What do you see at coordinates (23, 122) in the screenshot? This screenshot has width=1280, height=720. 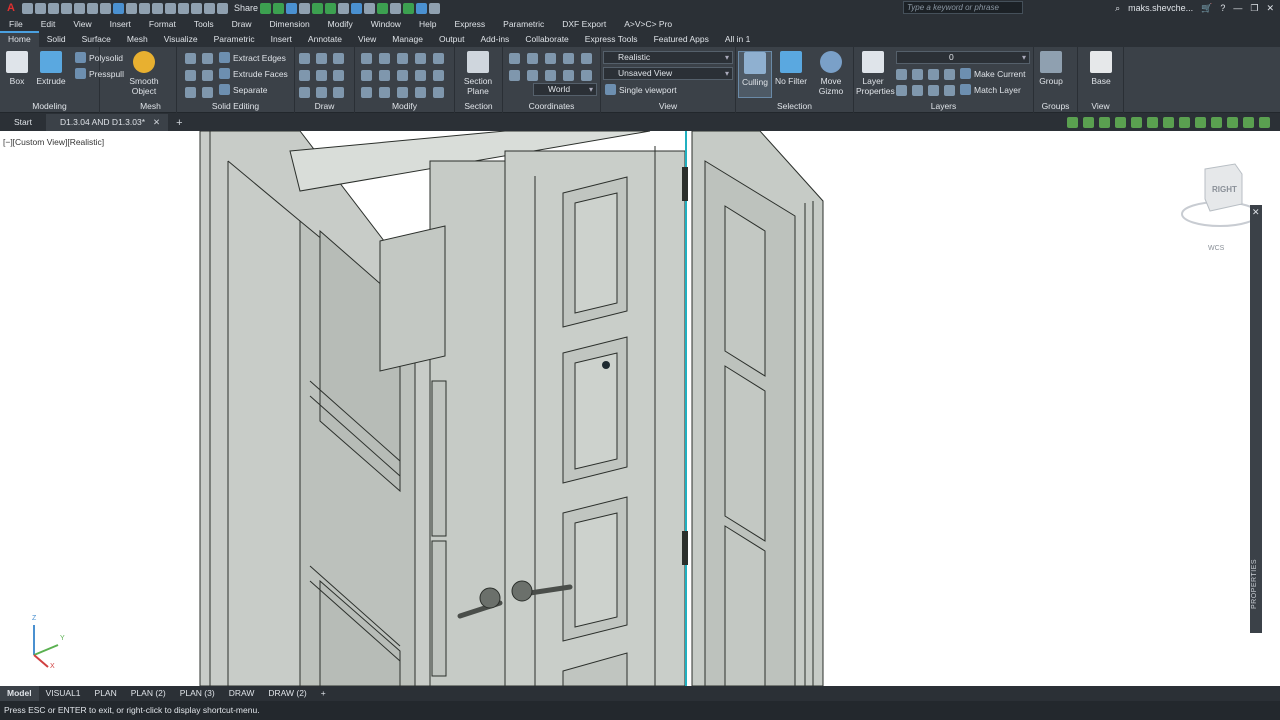 I see `doc-tab-start: Start` at bounding box center [23, 122].